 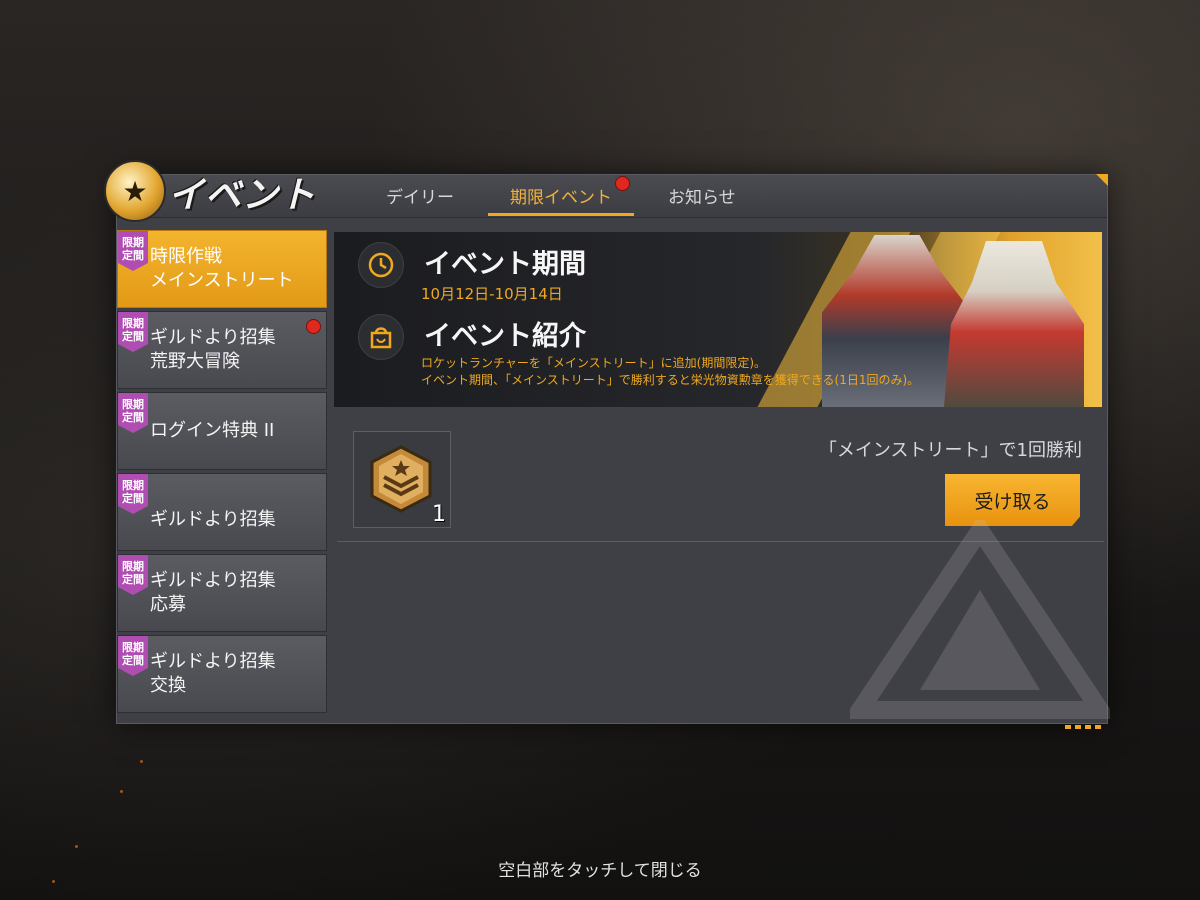 I want to click on sidebar-item-label: ギルドより招集 交換, so click(x=213, y=673).